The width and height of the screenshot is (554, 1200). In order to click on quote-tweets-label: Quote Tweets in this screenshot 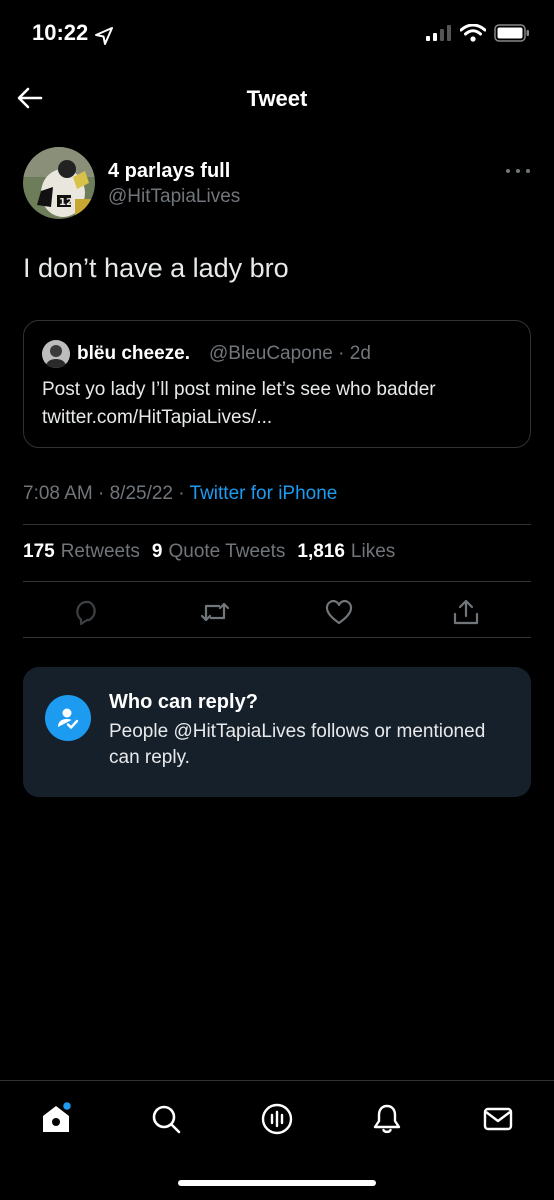, I will do `click(227, 551)`.